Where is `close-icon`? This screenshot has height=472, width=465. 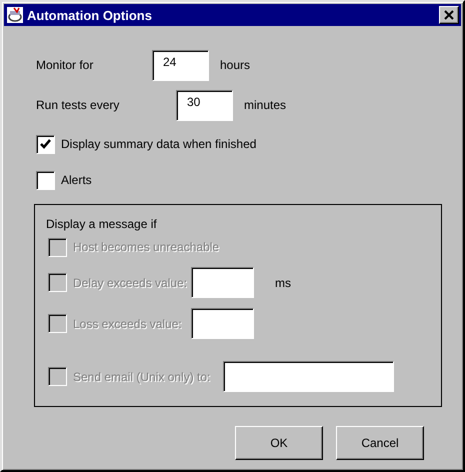
close-icon is located at coordinates (449, 15).